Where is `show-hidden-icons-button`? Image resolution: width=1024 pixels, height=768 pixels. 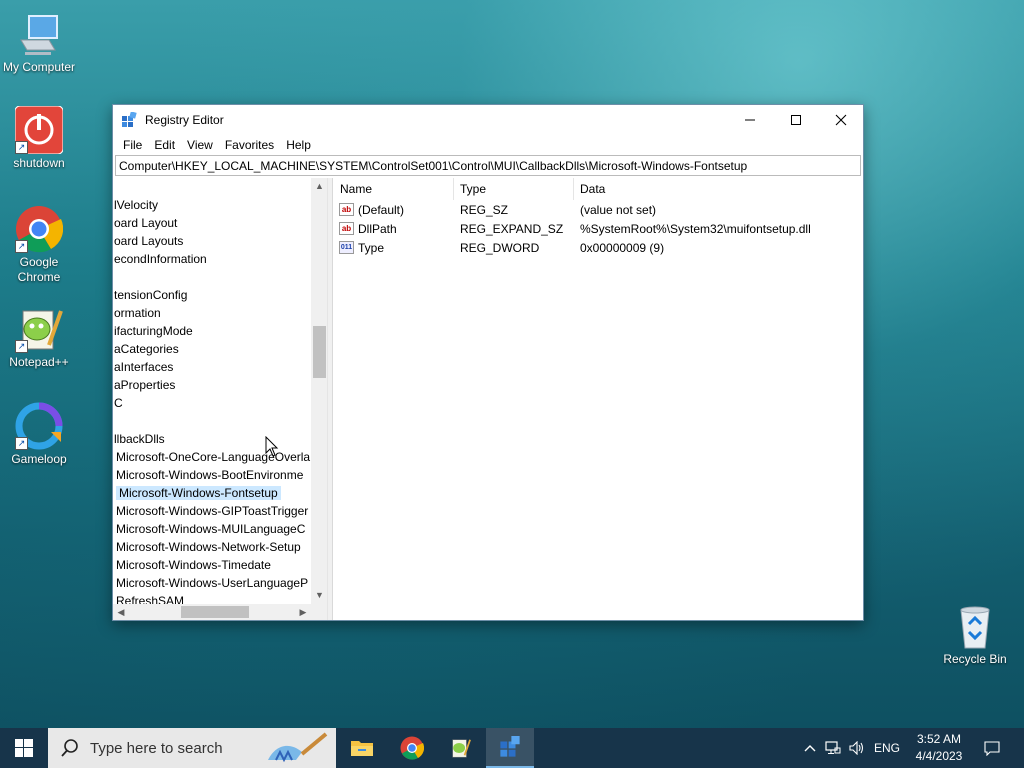
show-hidden-icons-button is located at coordinates (810, 748).